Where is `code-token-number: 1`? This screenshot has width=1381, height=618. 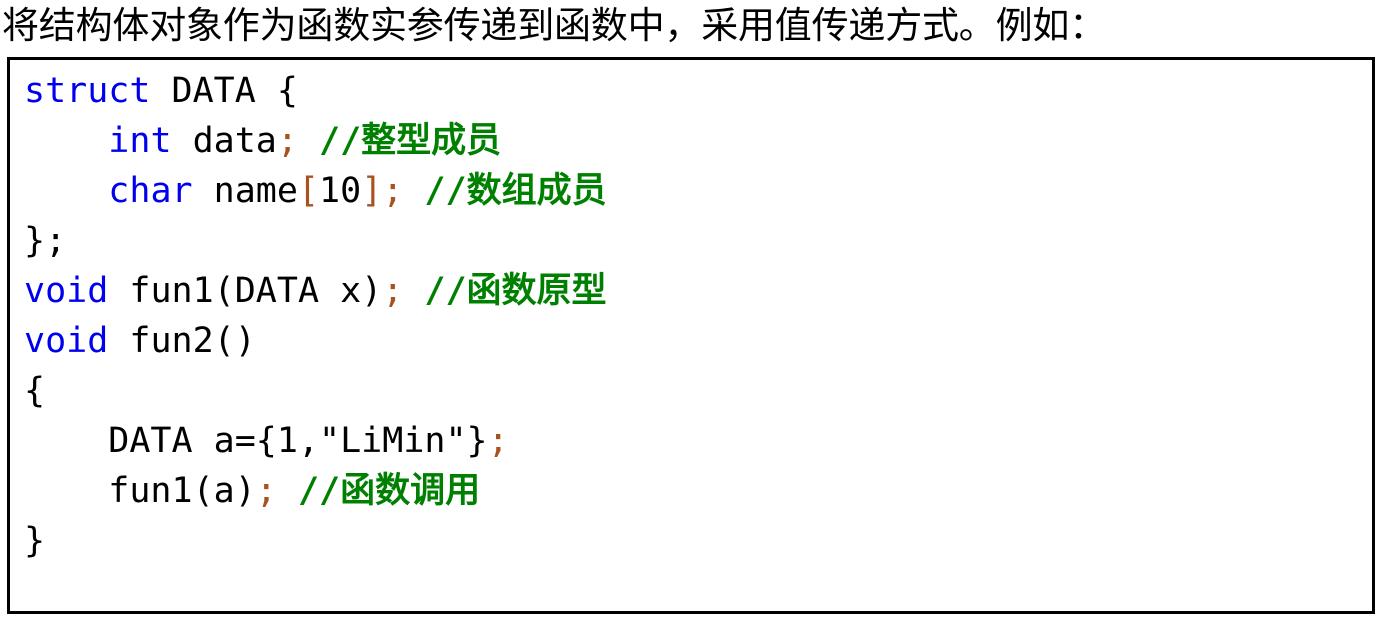 code-token-number: 1 is located at coordinates (287, 441).